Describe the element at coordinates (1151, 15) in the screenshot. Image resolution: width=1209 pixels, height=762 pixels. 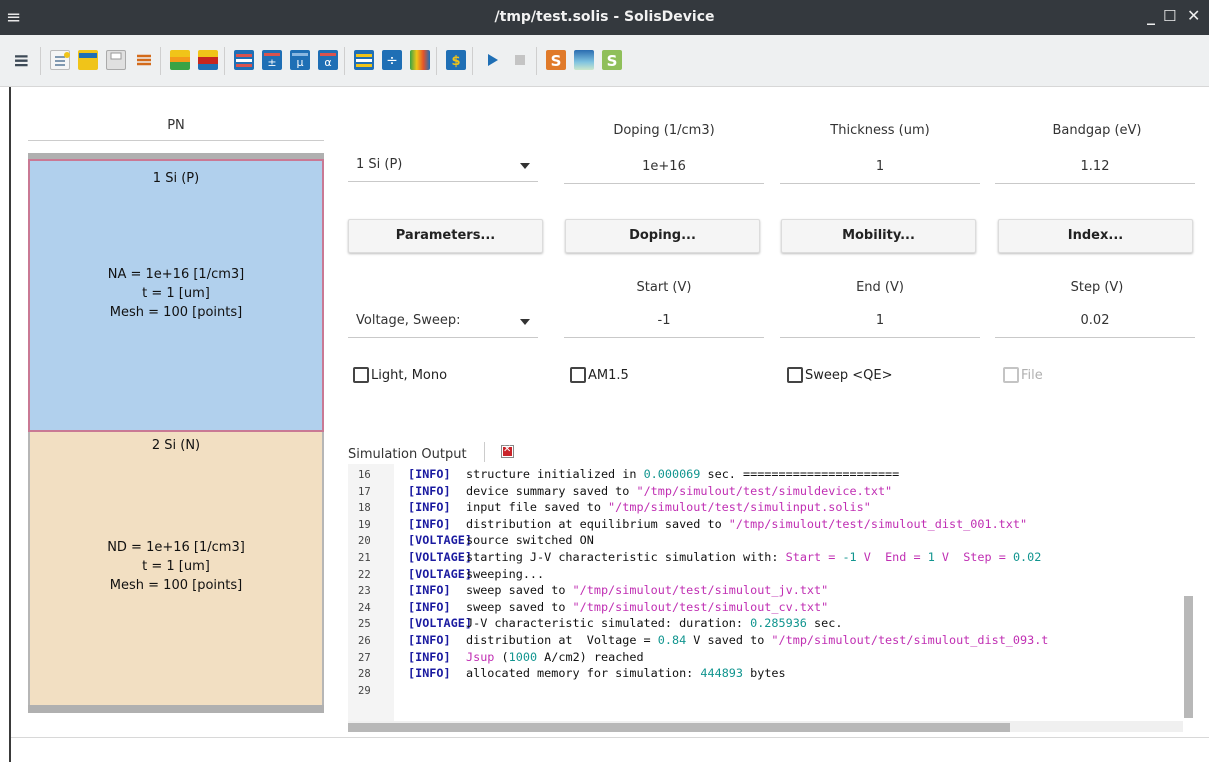
I see `minimize-button: _` at that location.